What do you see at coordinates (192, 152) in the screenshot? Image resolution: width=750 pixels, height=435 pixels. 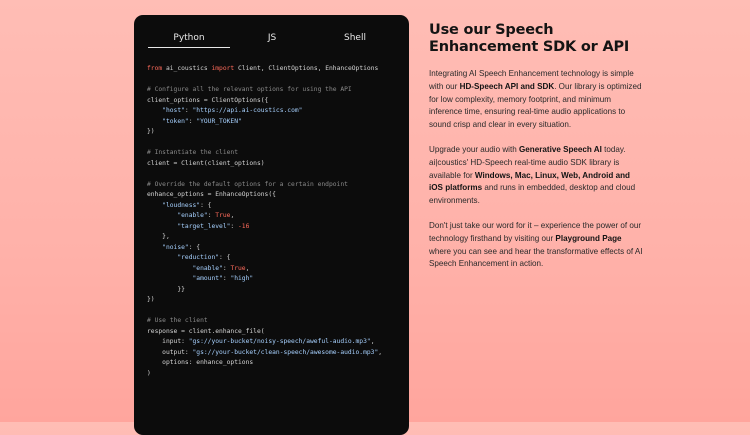 I see `code-token: # Instantiate the client` at bounding box center [192, 152].